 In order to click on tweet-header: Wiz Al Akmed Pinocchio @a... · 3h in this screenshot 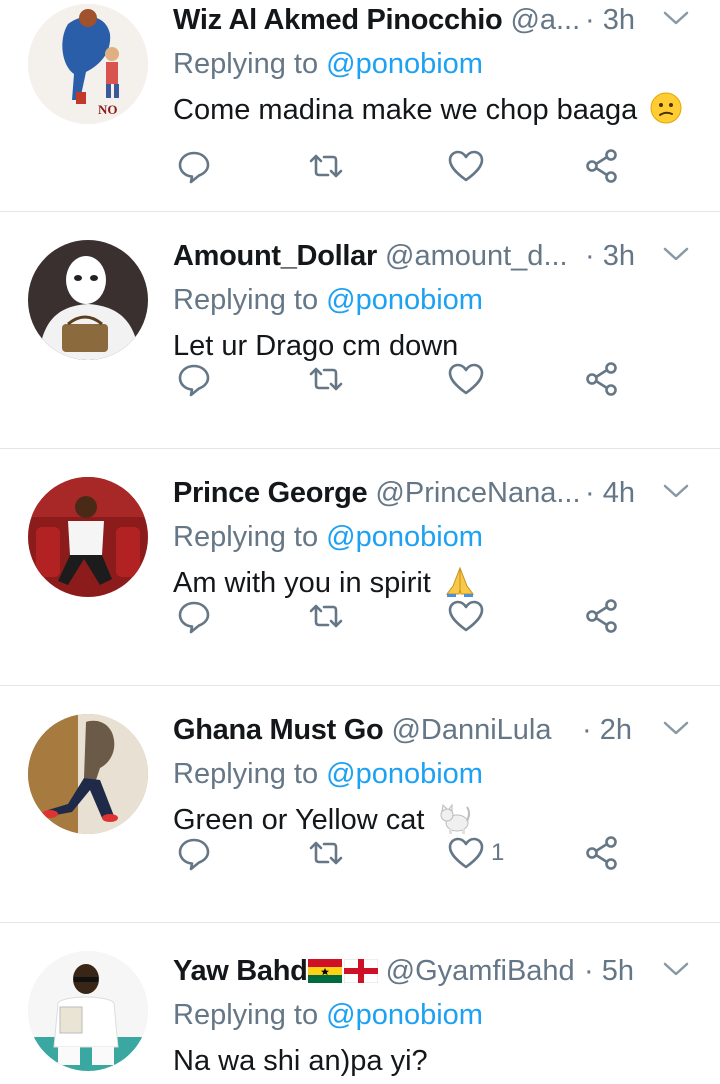, I will do `click(446, 20)`.